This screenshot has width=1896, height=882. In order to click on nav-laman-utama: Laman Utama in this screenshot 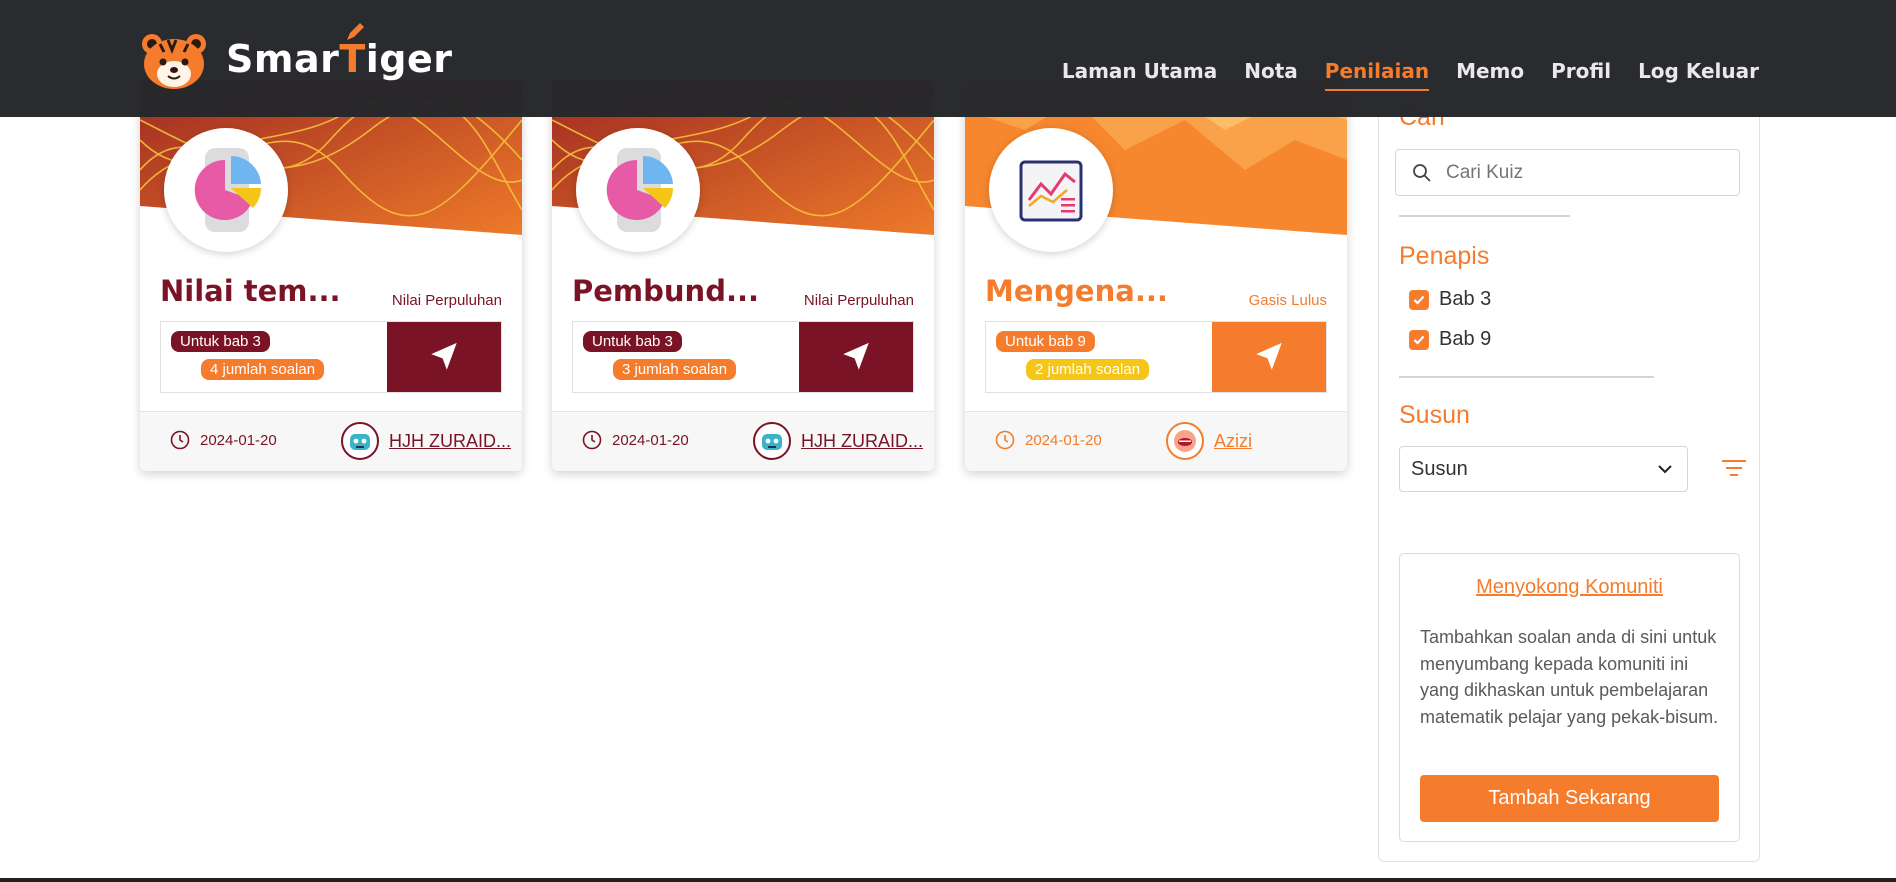, I will do `click(1139, 71)`.